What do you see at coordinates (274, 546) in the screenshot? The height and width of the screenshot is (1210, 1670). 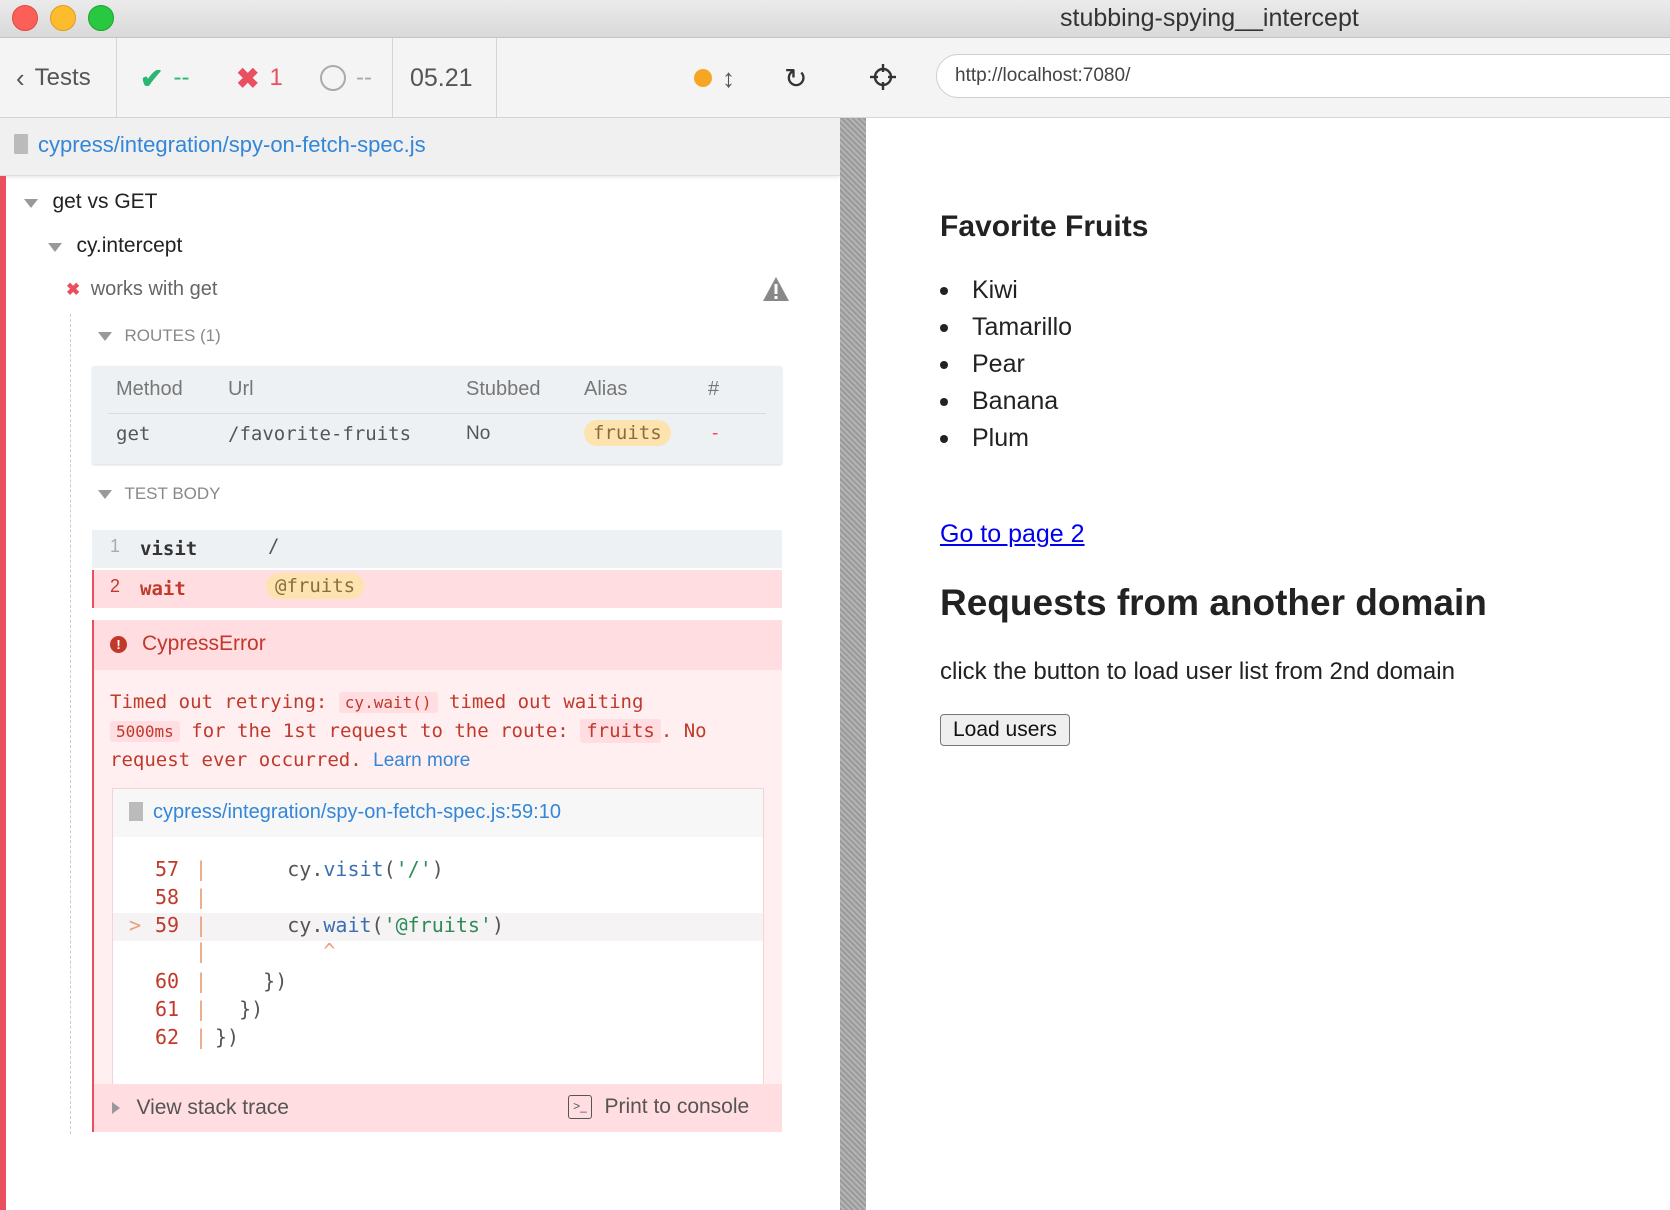 I see `command-message: /` at bounding box center [274, 546].